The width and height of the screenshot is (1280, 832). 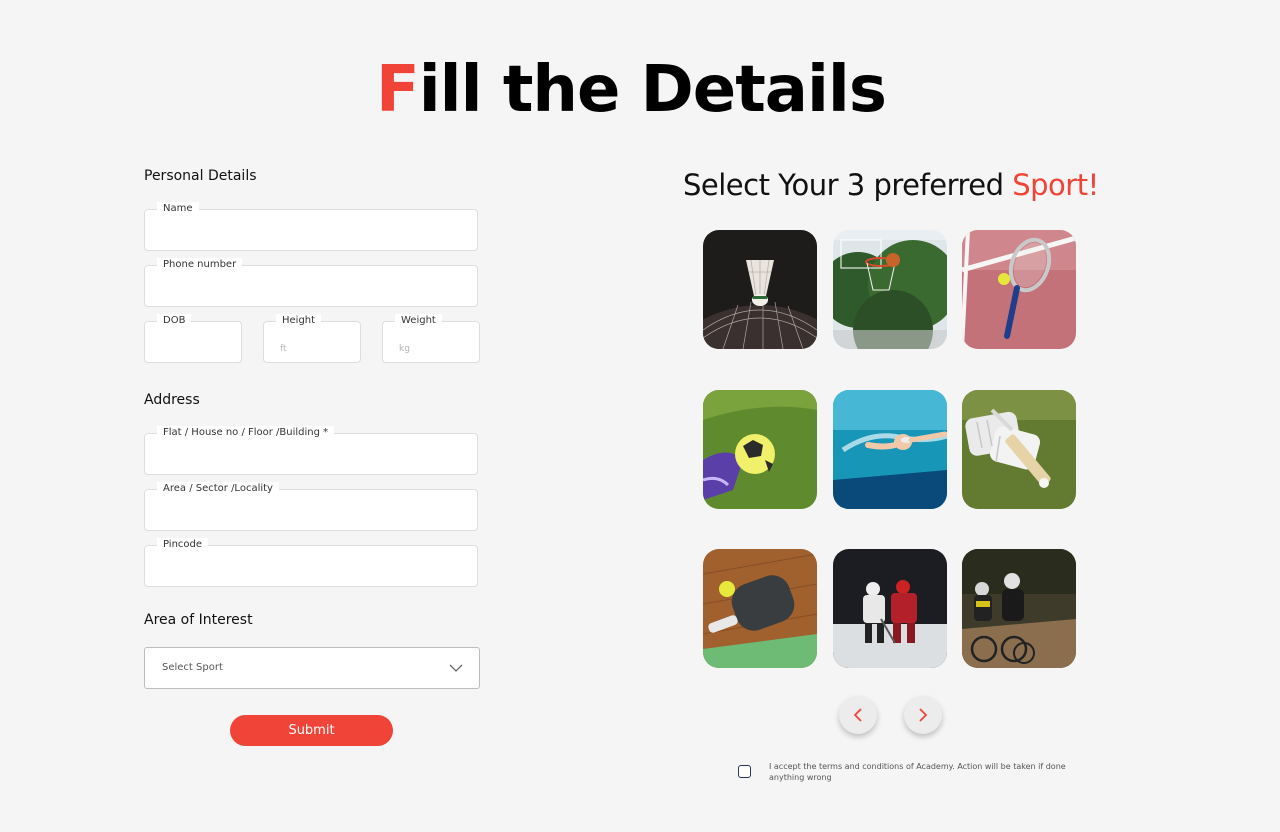 I want to click on chevron-right-icon, so click(x=923, y=715).